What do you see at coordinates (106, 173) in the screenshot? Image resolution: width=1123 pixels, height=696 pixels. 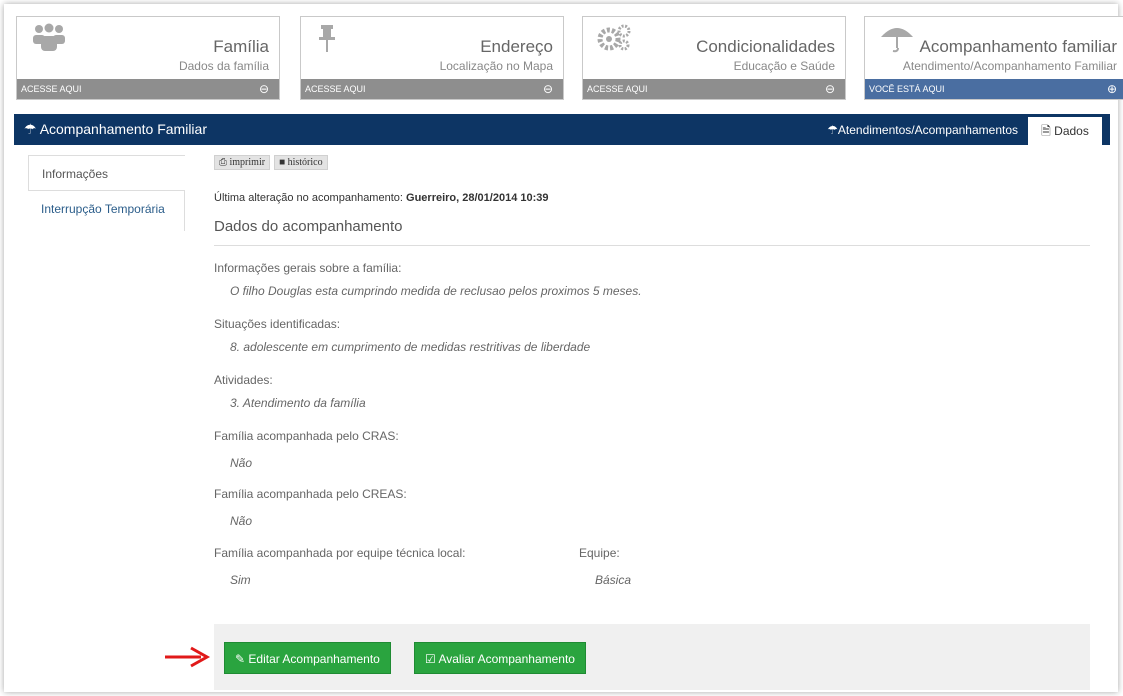 I see `side-tab-informacoes: Informações` at bounding box center [106, 173].